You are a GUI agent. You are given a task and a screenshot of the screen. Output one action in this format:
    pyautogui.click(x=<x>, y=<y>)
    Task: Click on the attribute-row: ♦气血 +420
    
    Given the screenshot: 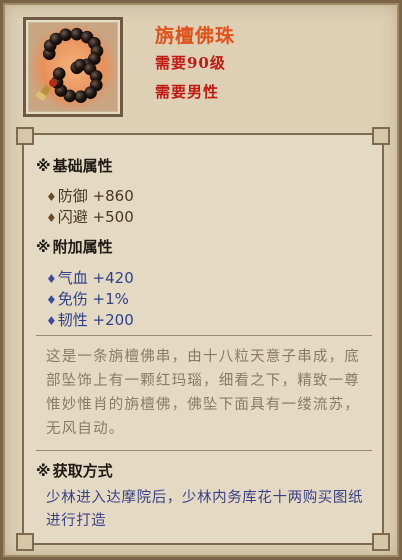 What is the action you would take?
    pyautogui.click(x=90, y=277)
    